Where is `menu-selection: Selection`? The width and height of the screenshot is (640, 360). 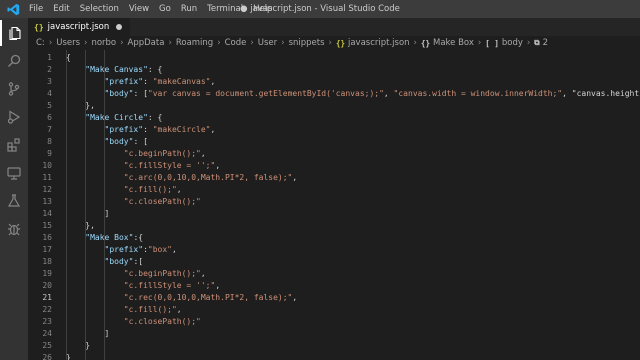
menu-selection: Selection is located at coordinates (99, 9).